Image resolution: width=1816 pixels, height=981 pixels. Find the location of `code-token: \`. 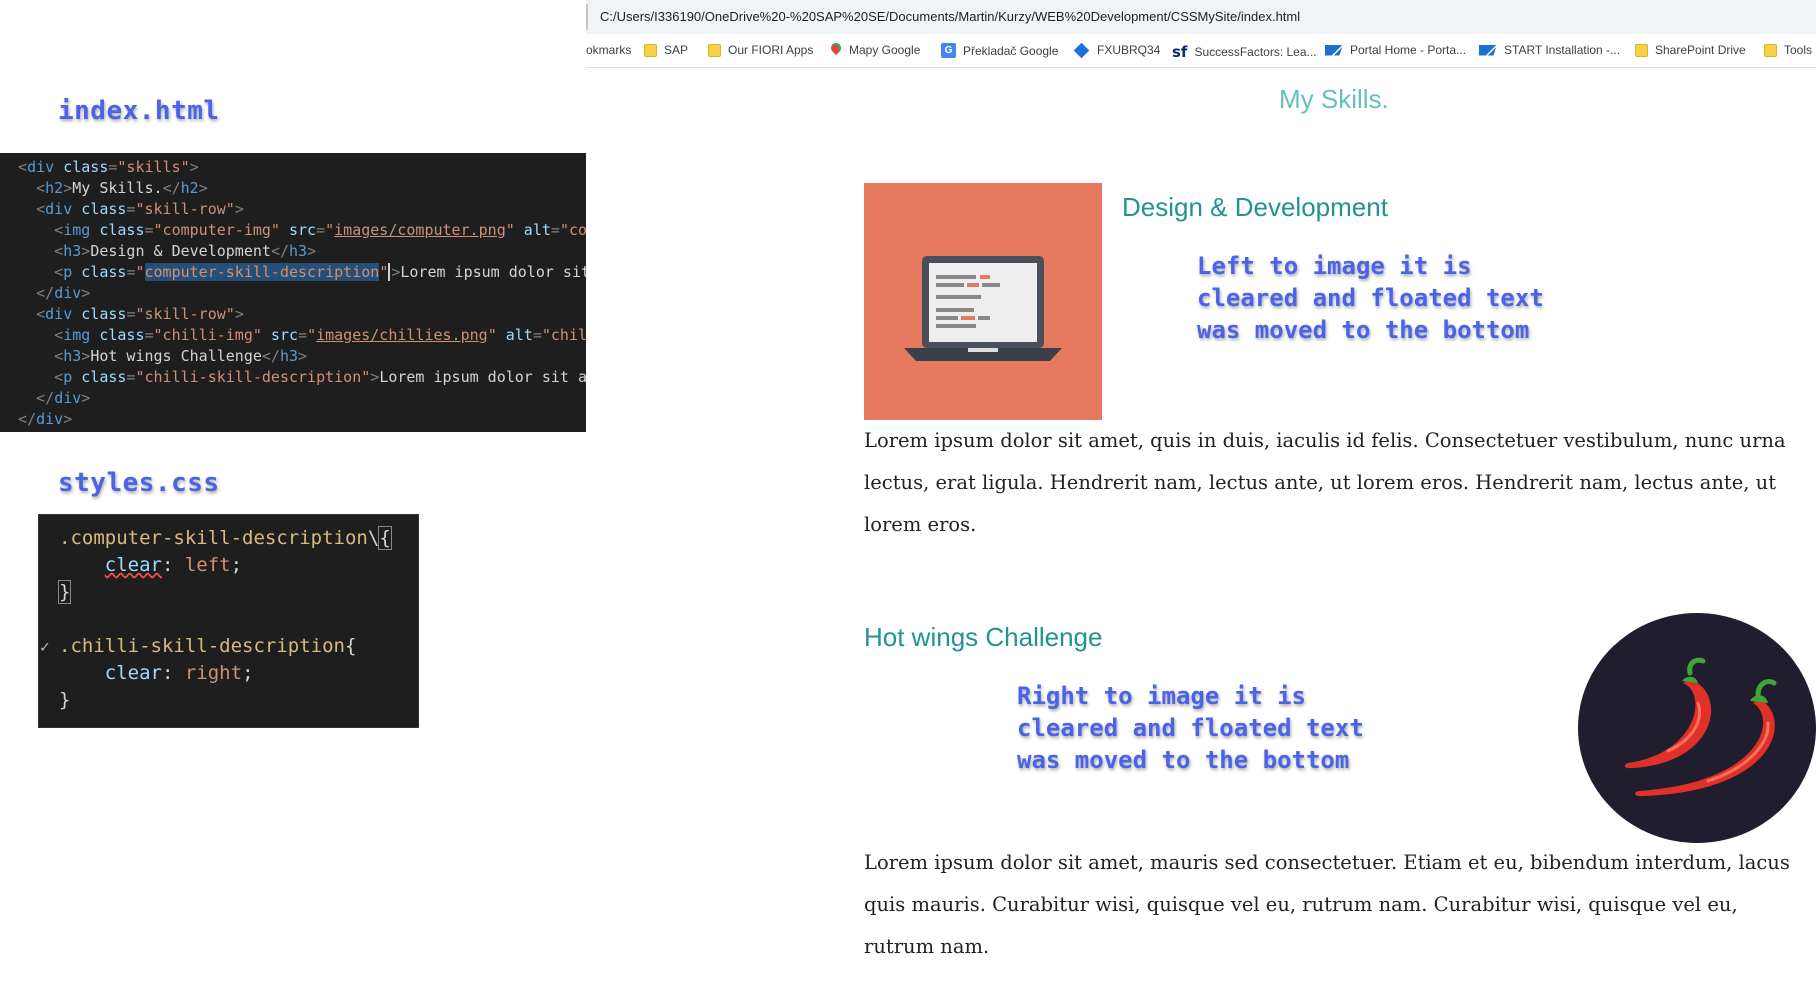

code-token: \ is located at coordinates (373, 538).